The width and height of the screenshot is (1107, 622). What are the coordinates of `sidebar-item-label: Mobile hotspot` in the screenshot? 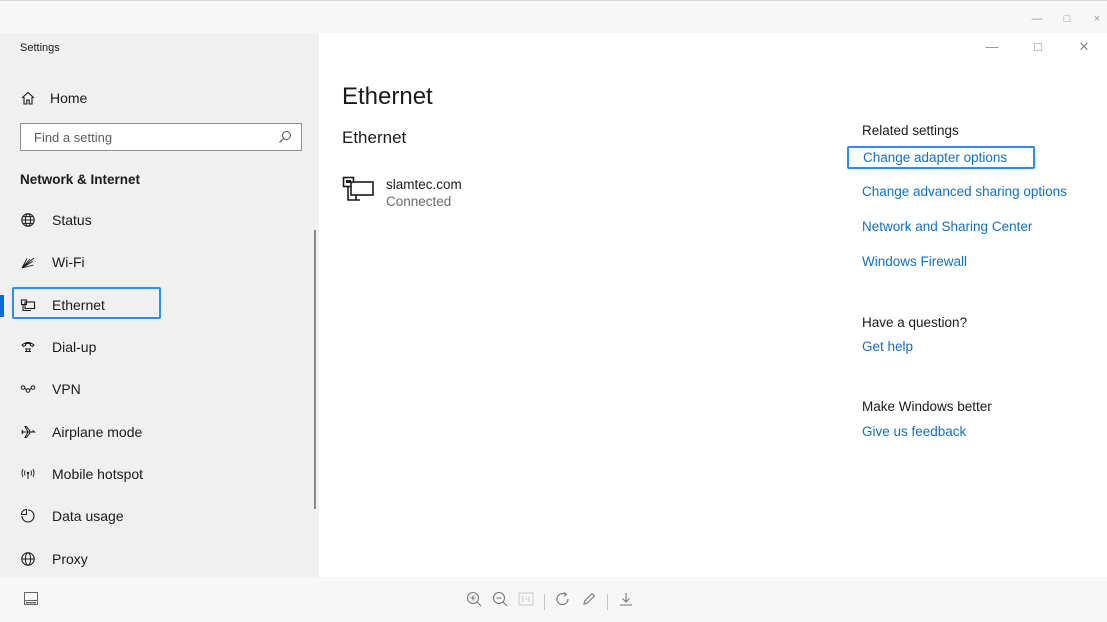 It's located at (98, 473).